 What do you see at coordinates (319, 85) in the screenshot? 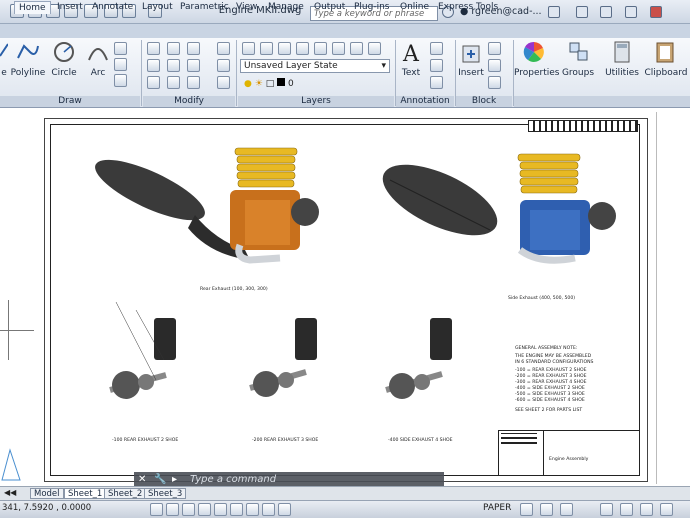
I see `layer-dropdown: ● ☀ □ 0` at bounding box center [319, 85].